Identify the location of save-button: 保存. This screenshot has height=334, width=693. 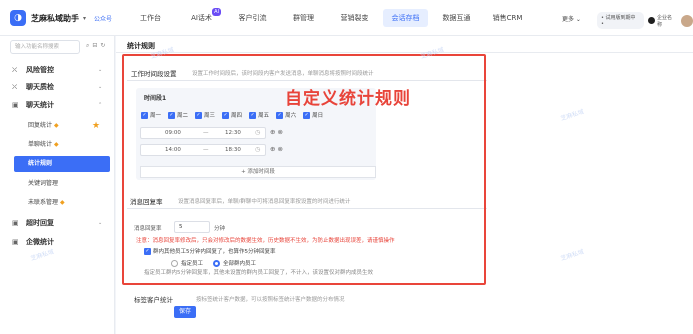
(185, 312).